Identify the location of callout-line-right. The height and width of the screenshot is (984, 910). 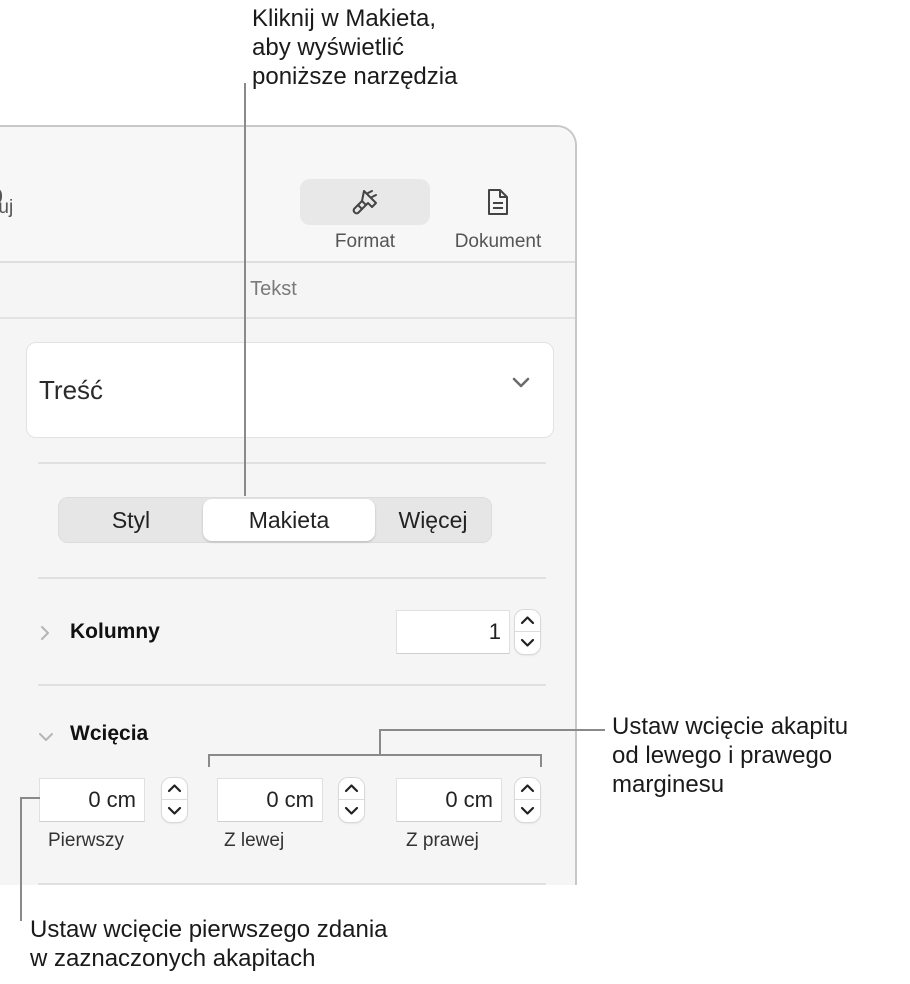
(492, 730).